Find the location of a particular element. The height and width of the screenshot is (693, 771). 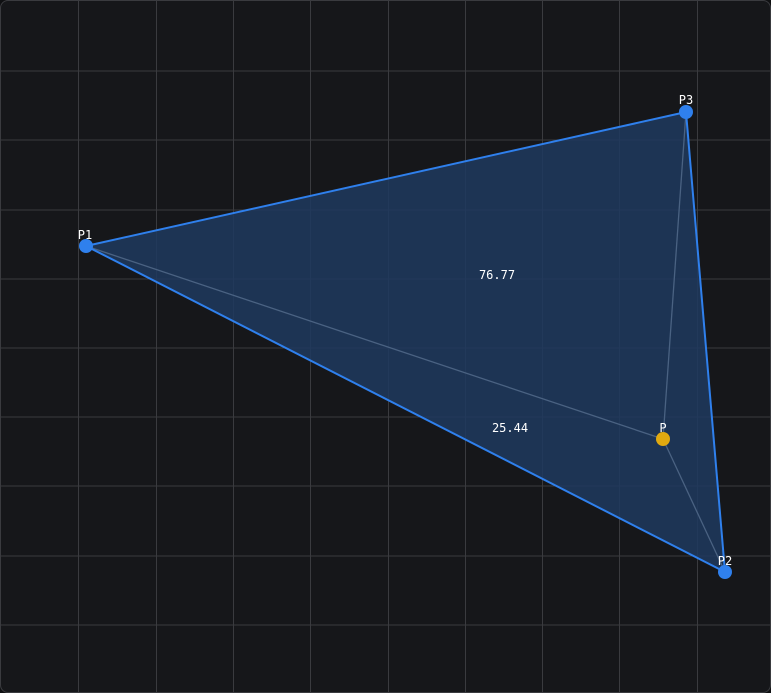

vertex-p3-handle is located at coordinates (686, 112).